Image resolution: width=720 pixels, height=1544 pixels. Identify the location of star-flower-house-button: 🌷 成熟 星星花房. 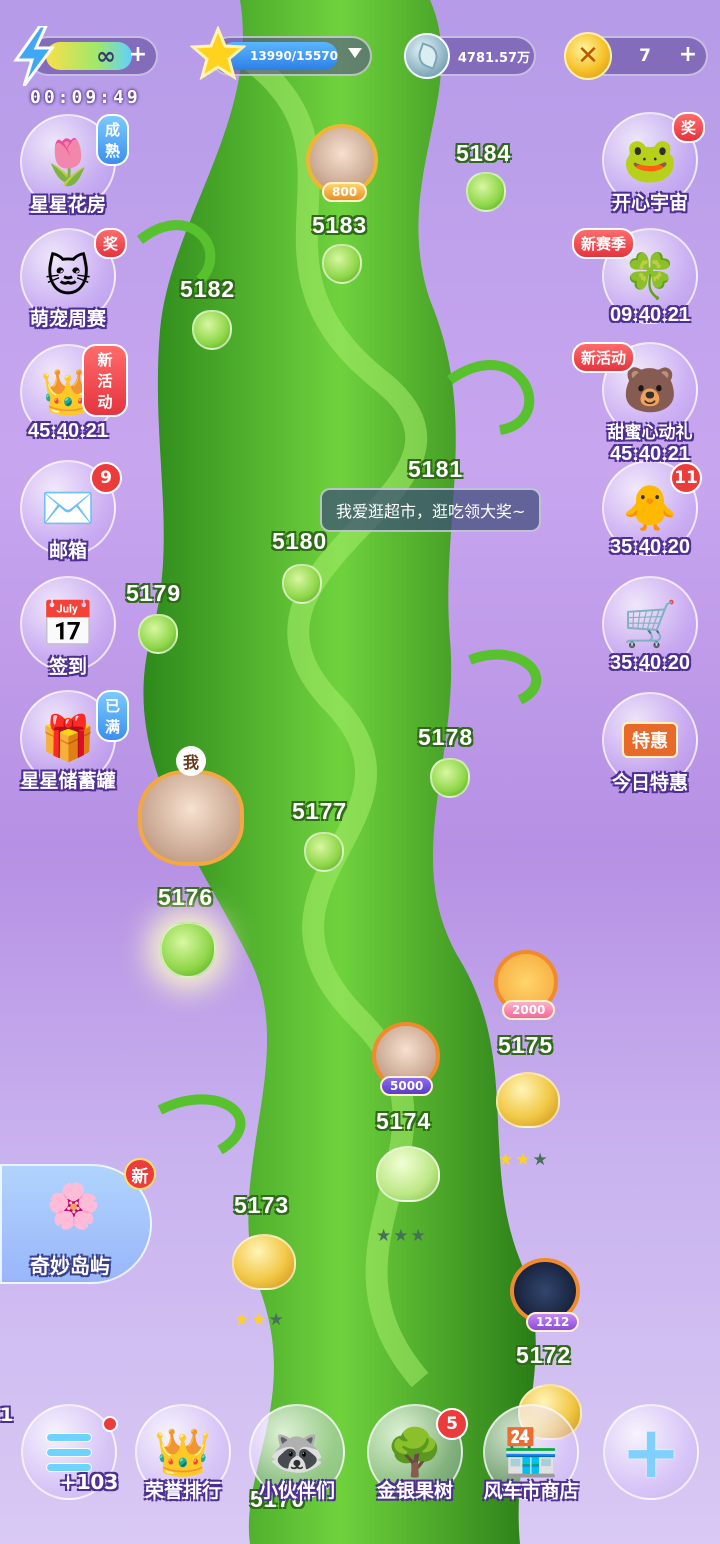
(69, 165).